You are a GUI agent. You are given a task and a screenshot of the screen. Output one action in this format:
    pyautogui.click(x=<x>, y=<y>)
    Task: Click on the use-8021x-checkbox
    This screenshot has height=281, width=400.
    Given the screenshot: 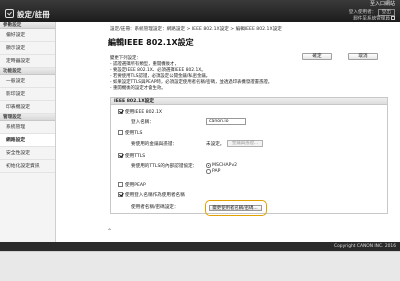 What is the action you would take?
    pyautogui.click(x=120, y=111)
    